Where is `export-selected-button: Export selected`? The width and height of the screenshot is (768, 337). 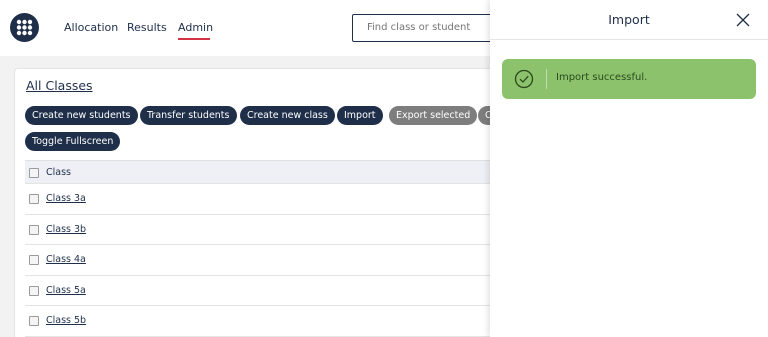
export-selected-button: Export selected is located at coordinates (433, 115).